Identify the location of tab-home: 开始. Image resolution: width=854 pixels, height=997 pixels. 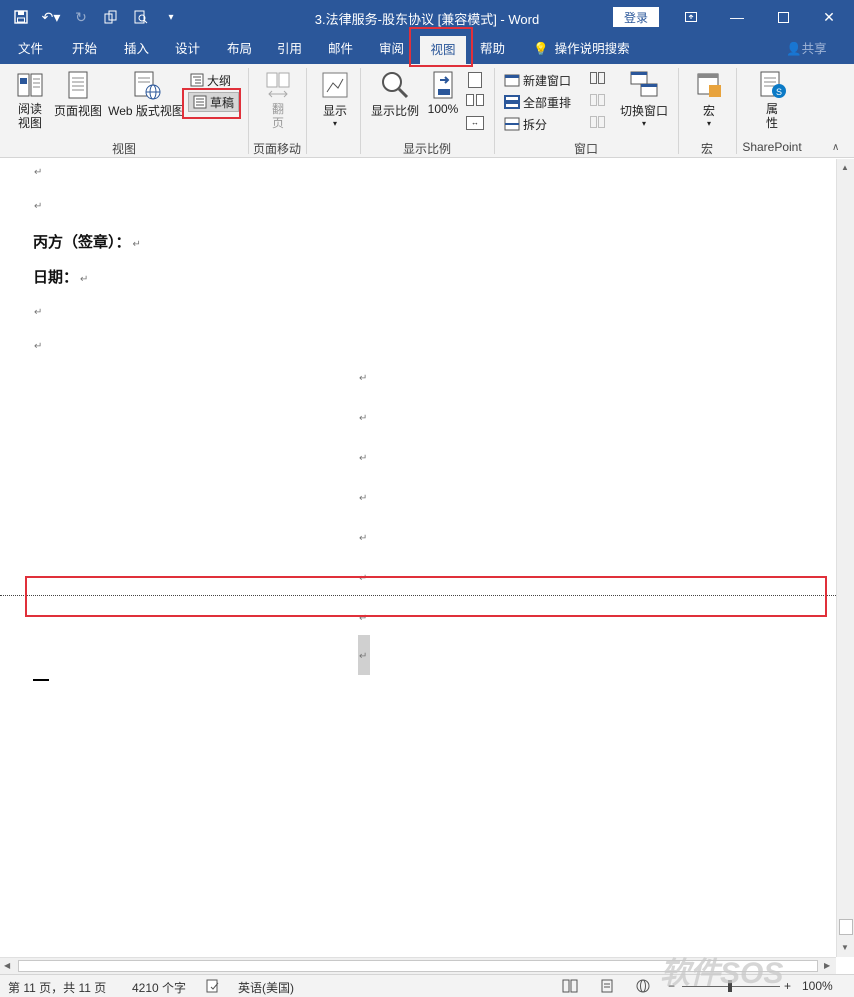
(84, 49).